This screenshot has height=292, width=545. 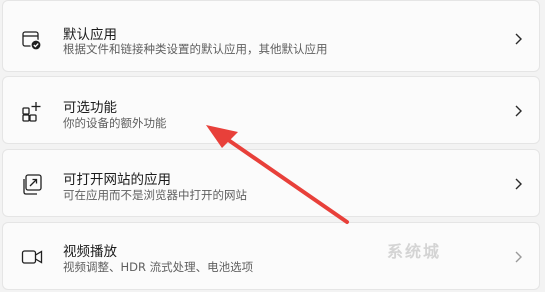 What do you see at coordinates (117, 180) in the screenshot?
I see `apps-for-websites-title: 可打开网站的应用` at bounding box center [117, 180].